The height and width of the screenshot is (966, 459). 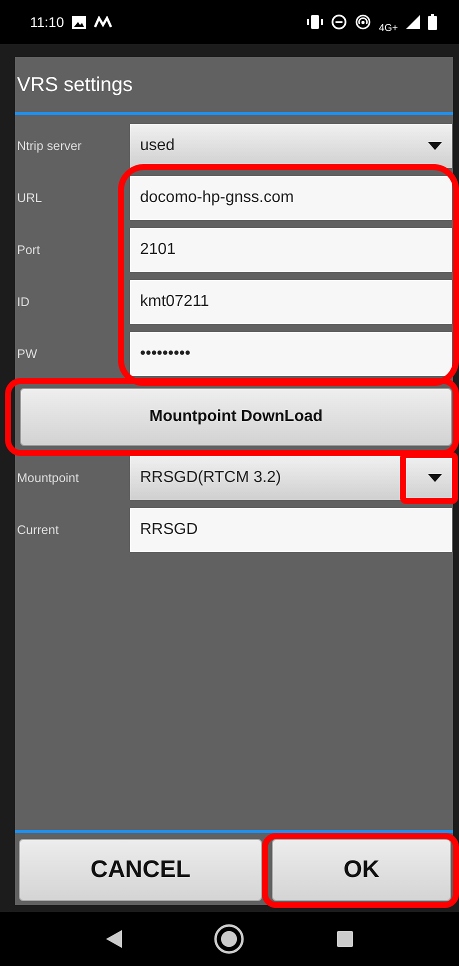 What do you see at coordinates (413, 22) in the screenshot?
I see `signal-icon` at bounding box center [413, 22].